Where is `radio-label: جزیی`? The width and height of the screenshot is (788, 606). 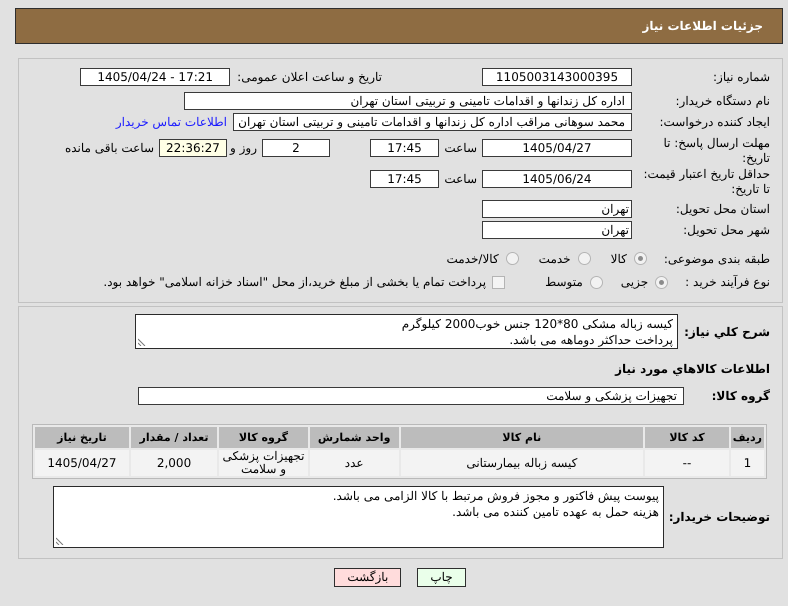
radio-label: جزیی is located at coordinates (634, 282).